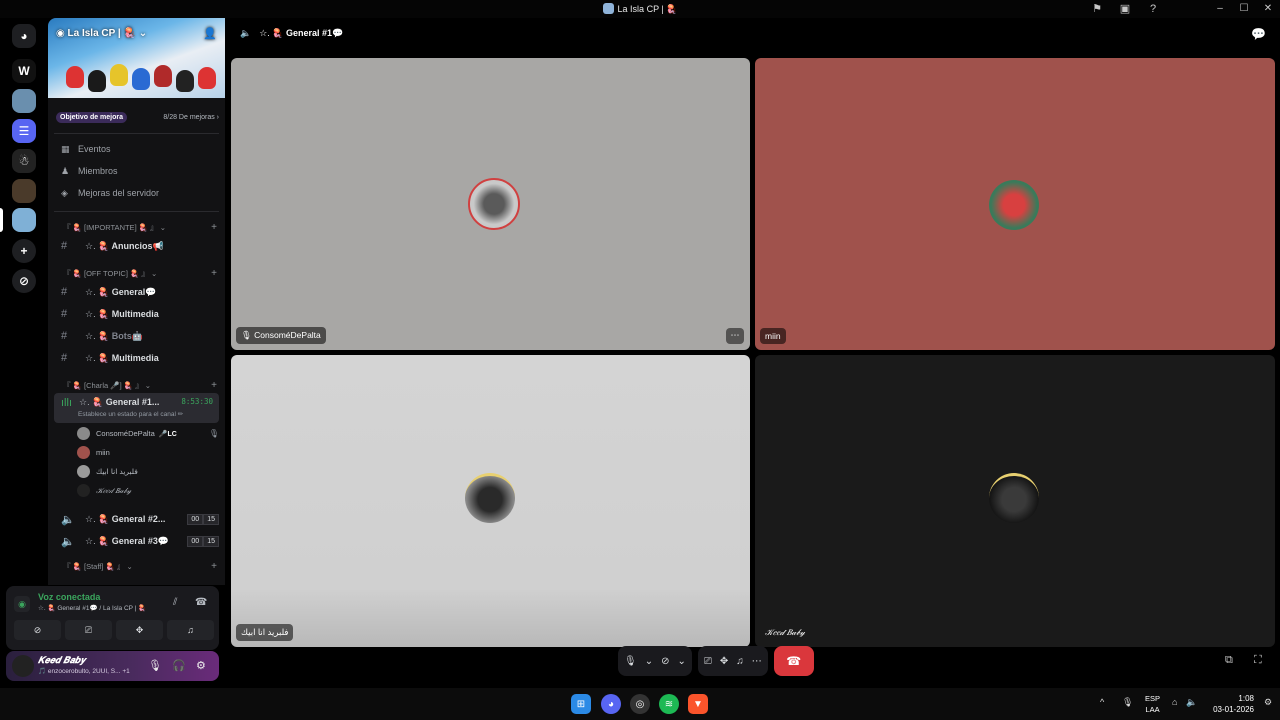  Describe the element at coordinates (101, 33) in the screenshot. I see `server-name: ◉ La Isla CP | 🪼 ⌄` at that location.